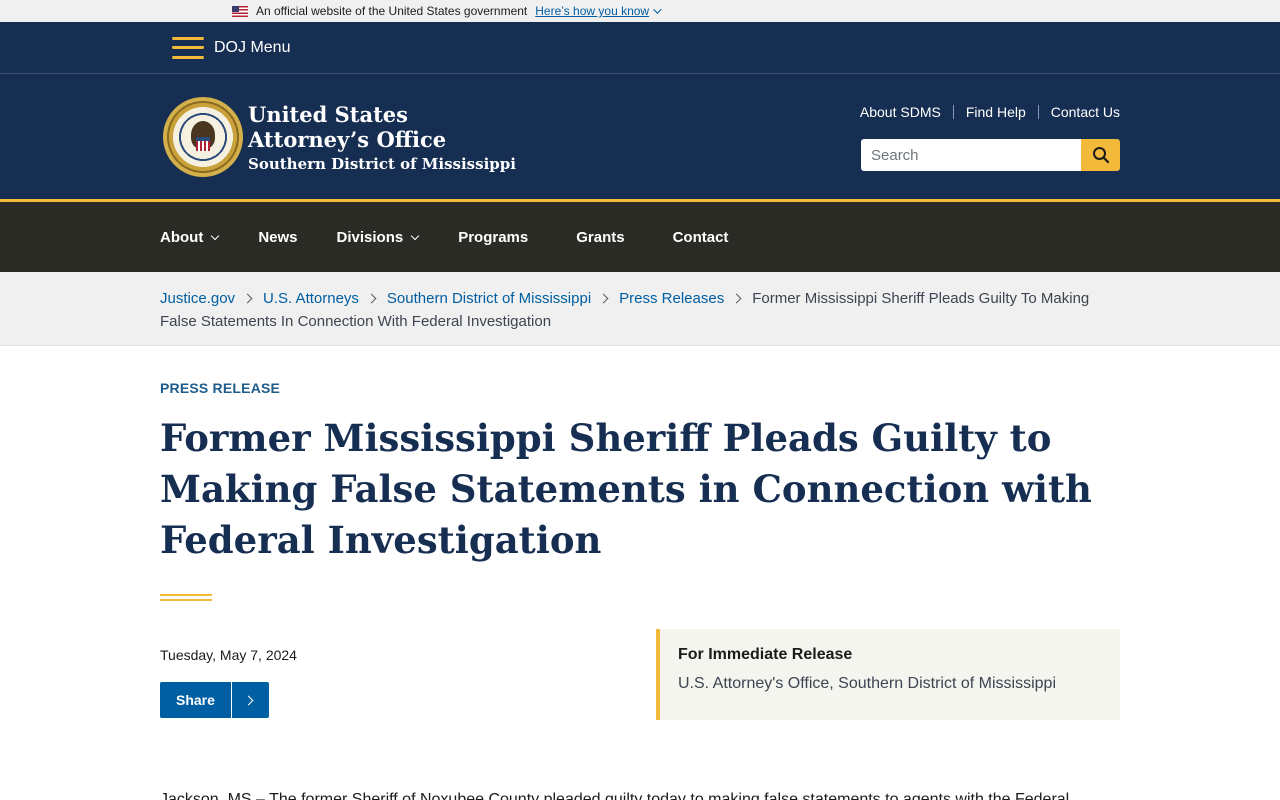 The width and height of the screenshot is (1280, 800). Describe the element at coordinates (640, 48) in the screenshot. I see `menu-bar: DOJ Menu` at that location.